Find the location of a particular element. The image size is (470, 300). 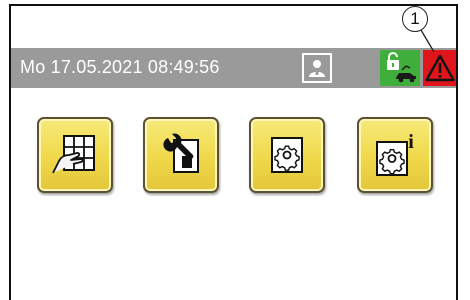

date-time-display: Mo 17.05.2021 08:49:56 is located at coordinates (120, 67).